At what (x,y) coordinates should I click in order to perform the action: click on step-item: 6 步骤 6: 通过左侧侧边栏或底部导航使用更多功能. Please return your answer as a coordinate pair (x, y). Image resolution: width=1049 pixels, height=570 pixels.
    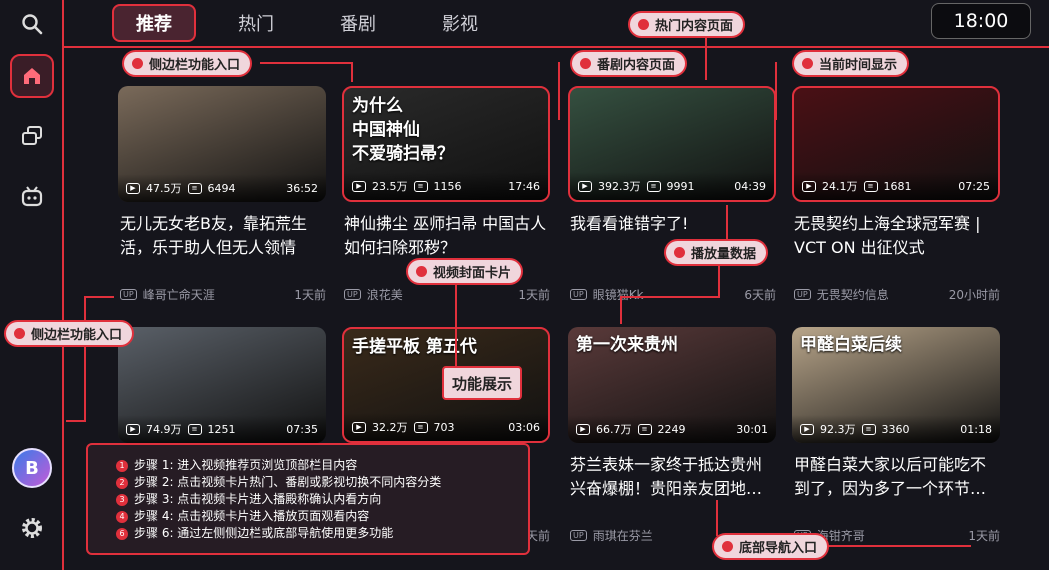
    Looking at the image, I should click on (322, 533).